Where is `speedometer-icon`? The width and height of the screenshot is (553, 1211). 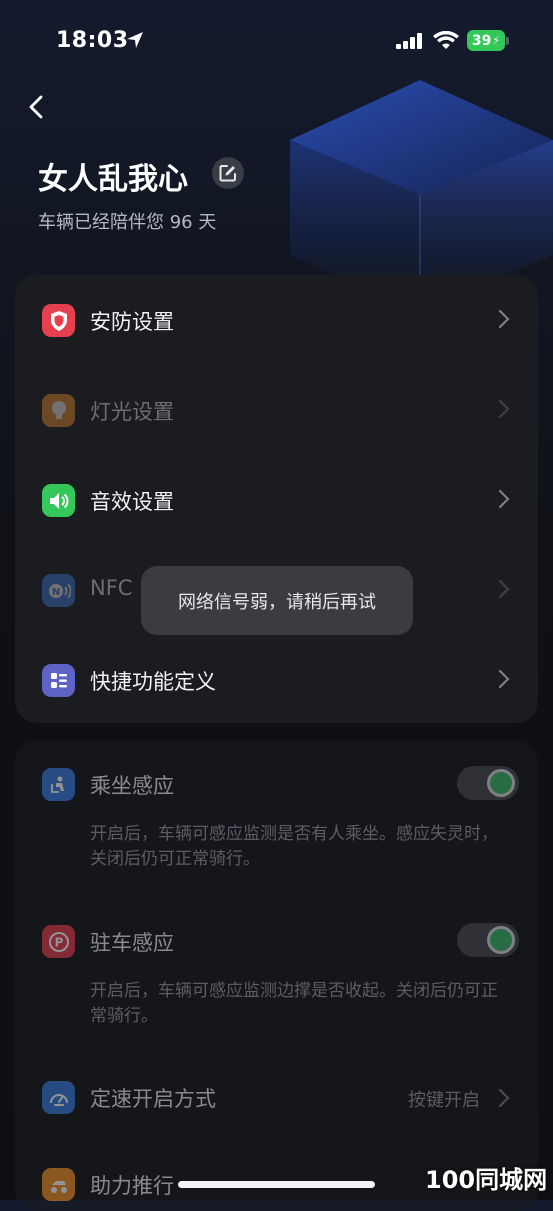
speedometer-icon is located at coordinates (58, 1097).